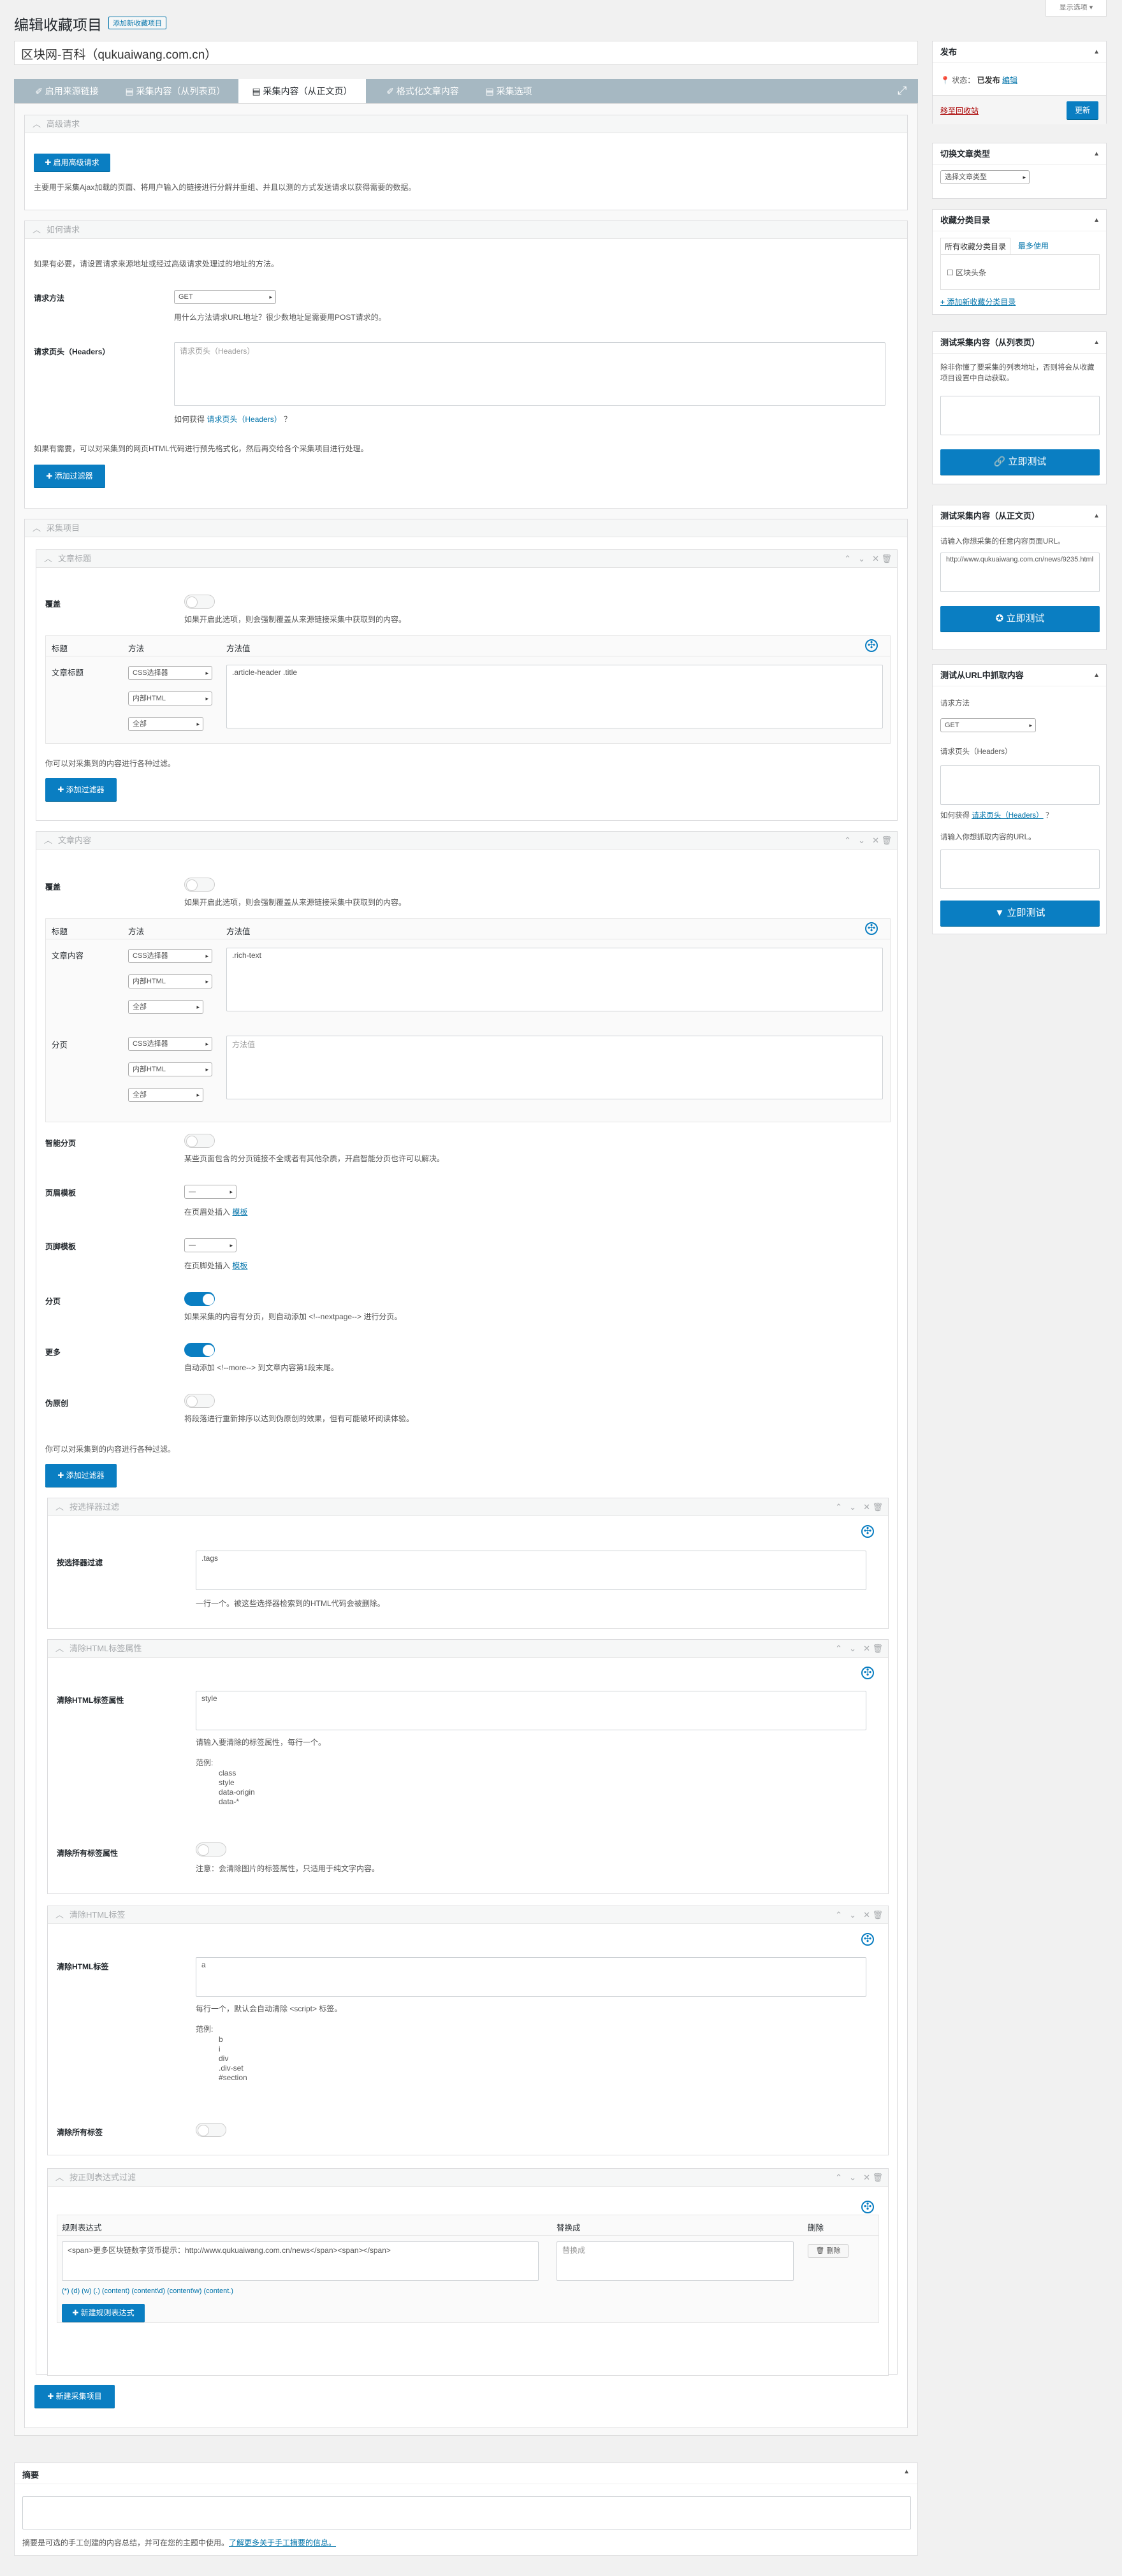 The height and width of the screenshot is (2576, 1122). Describe the element at coordinates (466, 2512) in the screenshot. I see `excerpt-textarea` at that location.